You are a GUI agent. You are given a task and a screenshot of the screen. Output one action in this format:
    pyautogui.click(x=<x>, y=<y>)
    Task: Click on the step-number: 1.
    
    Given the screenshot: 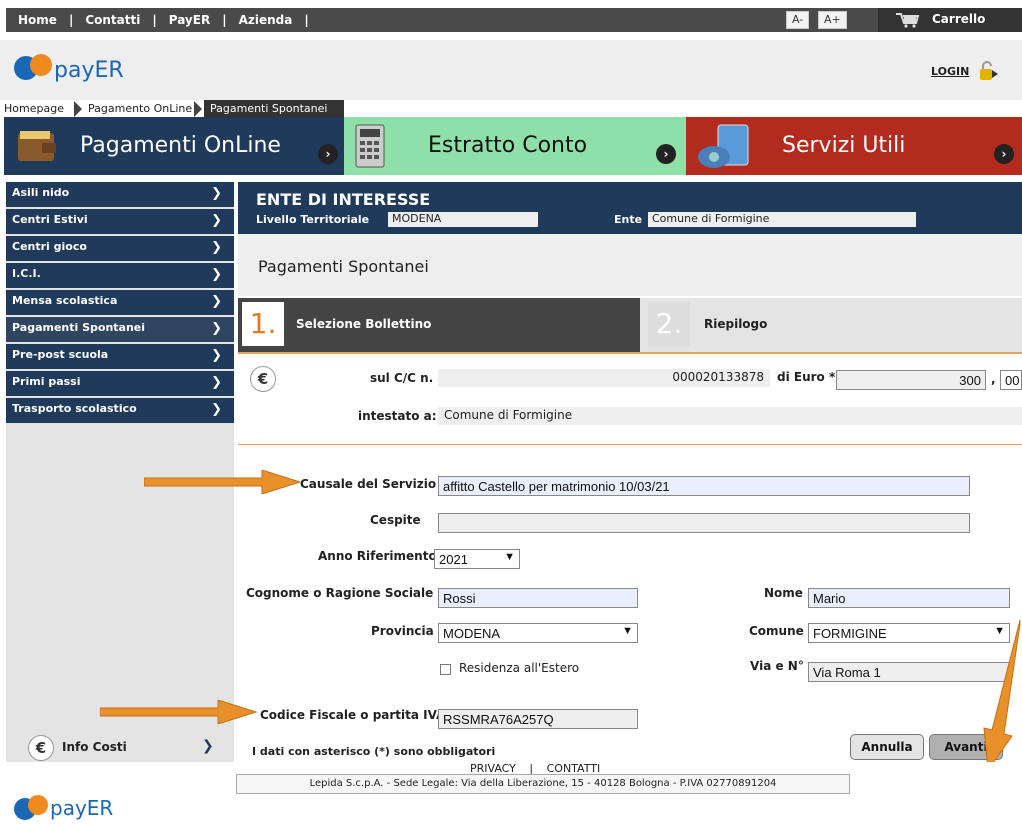 What is the action you would take?
    pyautogui.click(x=263, y=324)
    